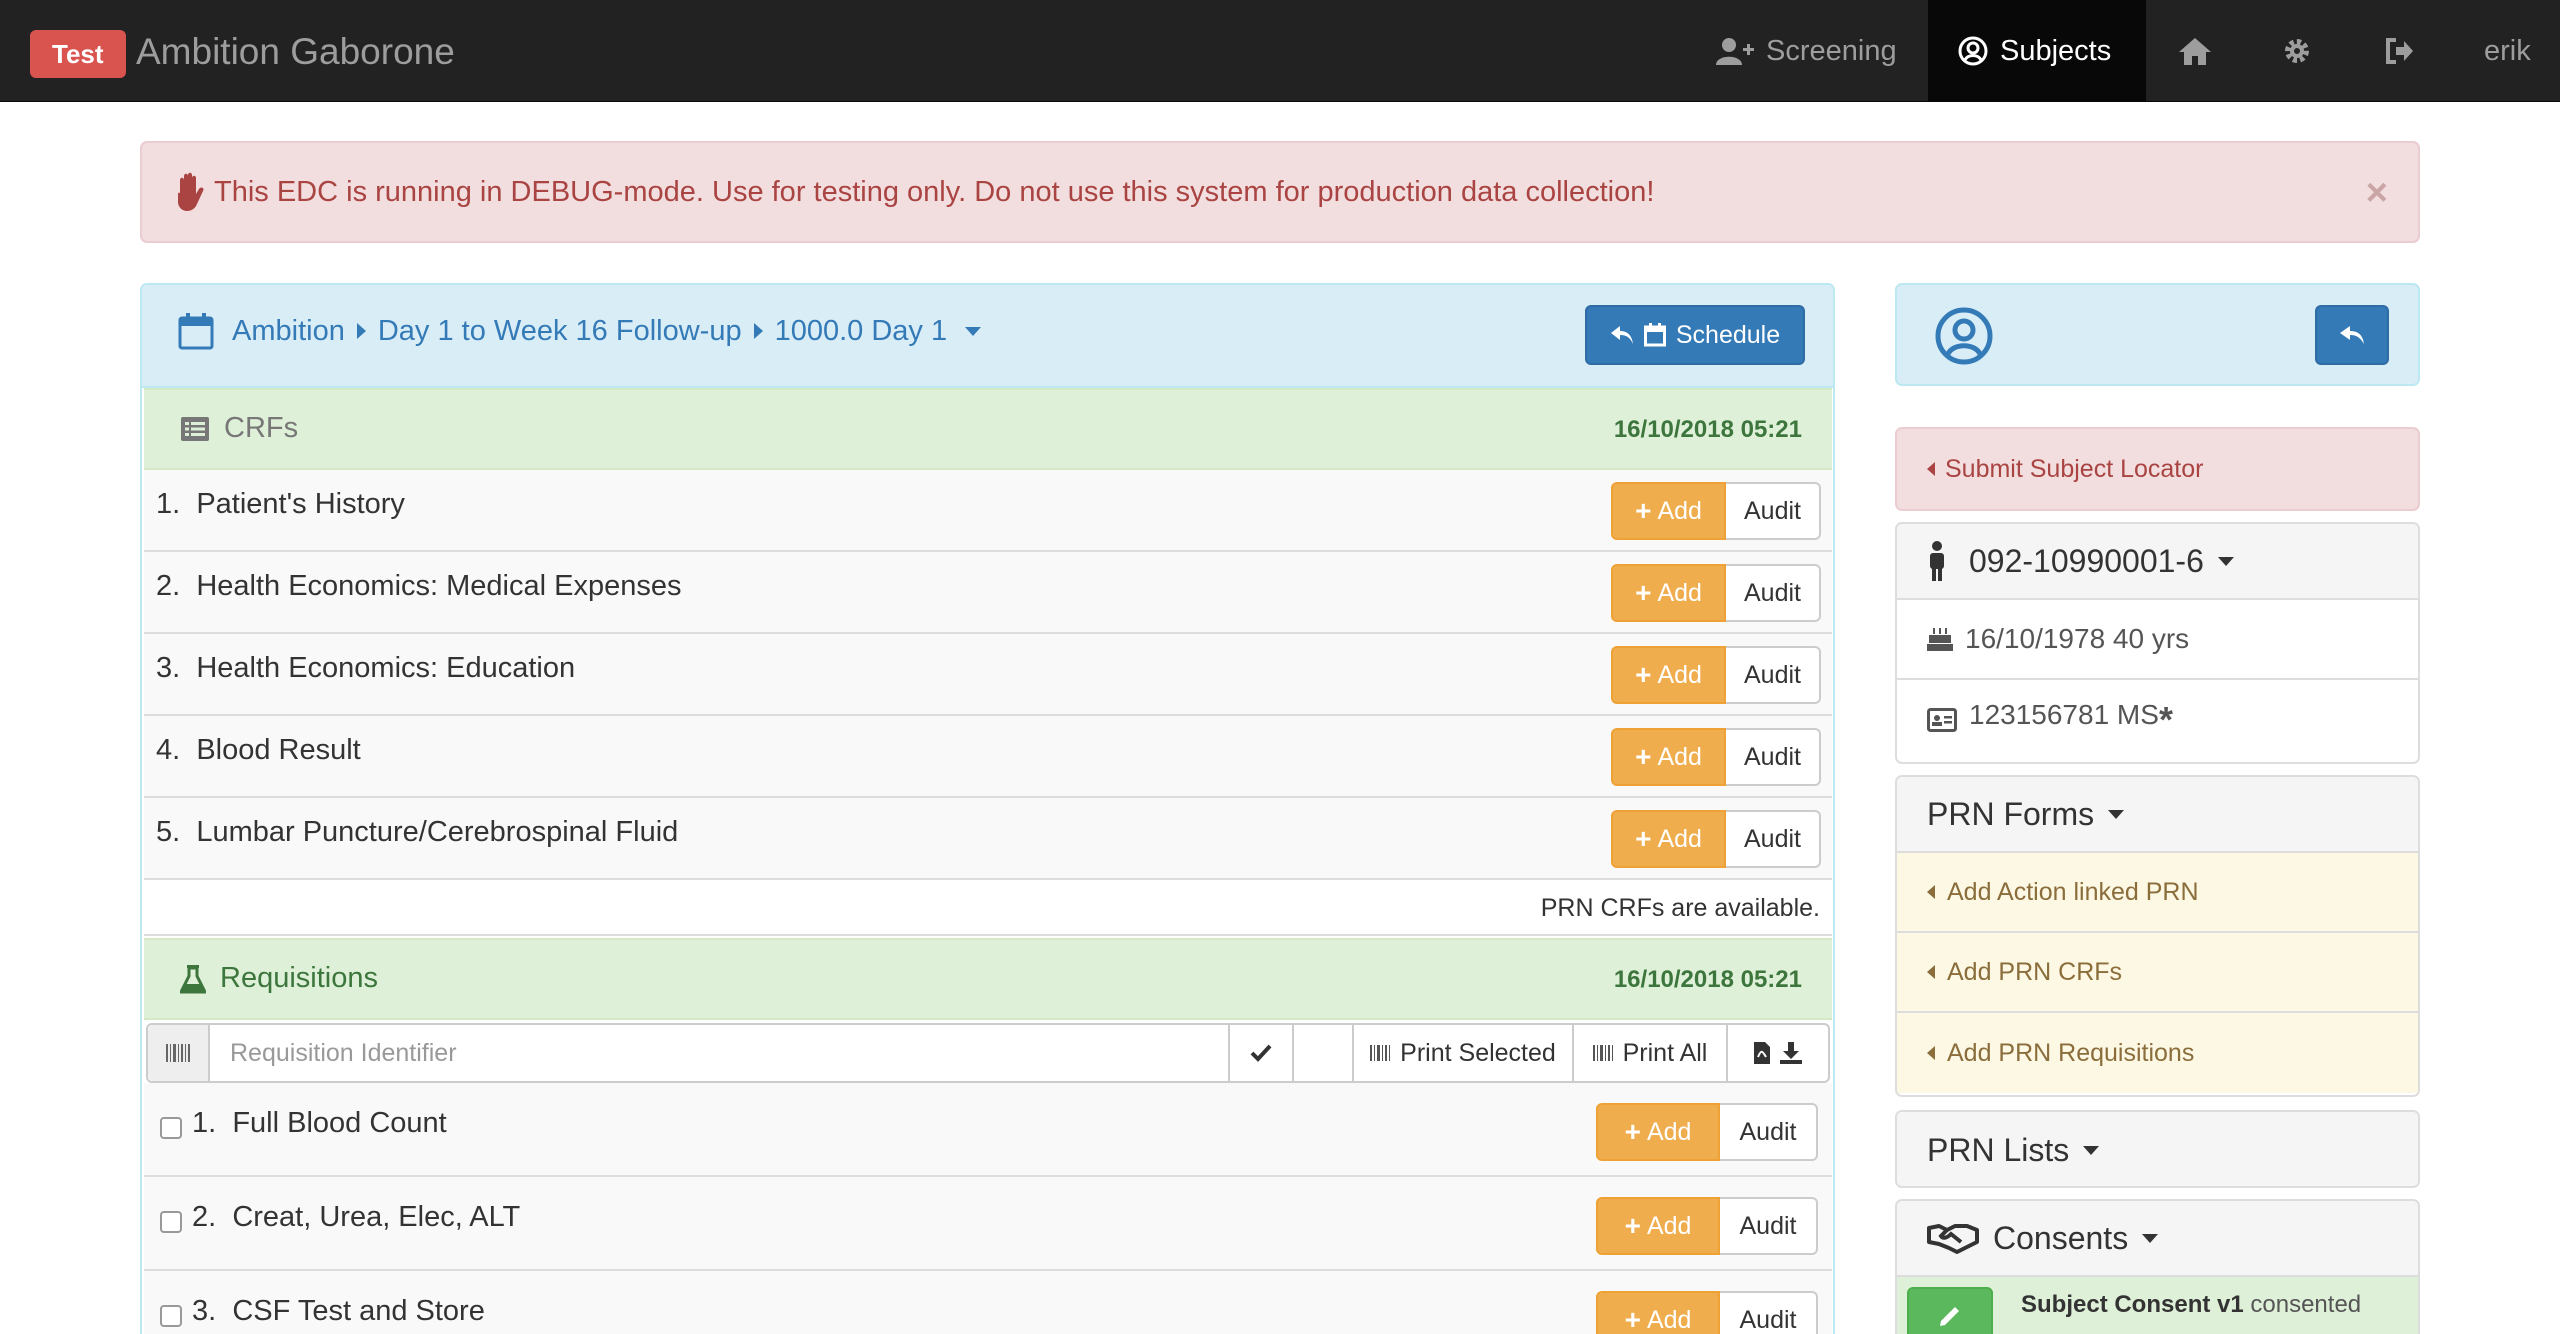  What do you see at coordinates (204, 1217) in the screenshot?
I see `requisition-number: 2.` at bounding box center [204, 1217].